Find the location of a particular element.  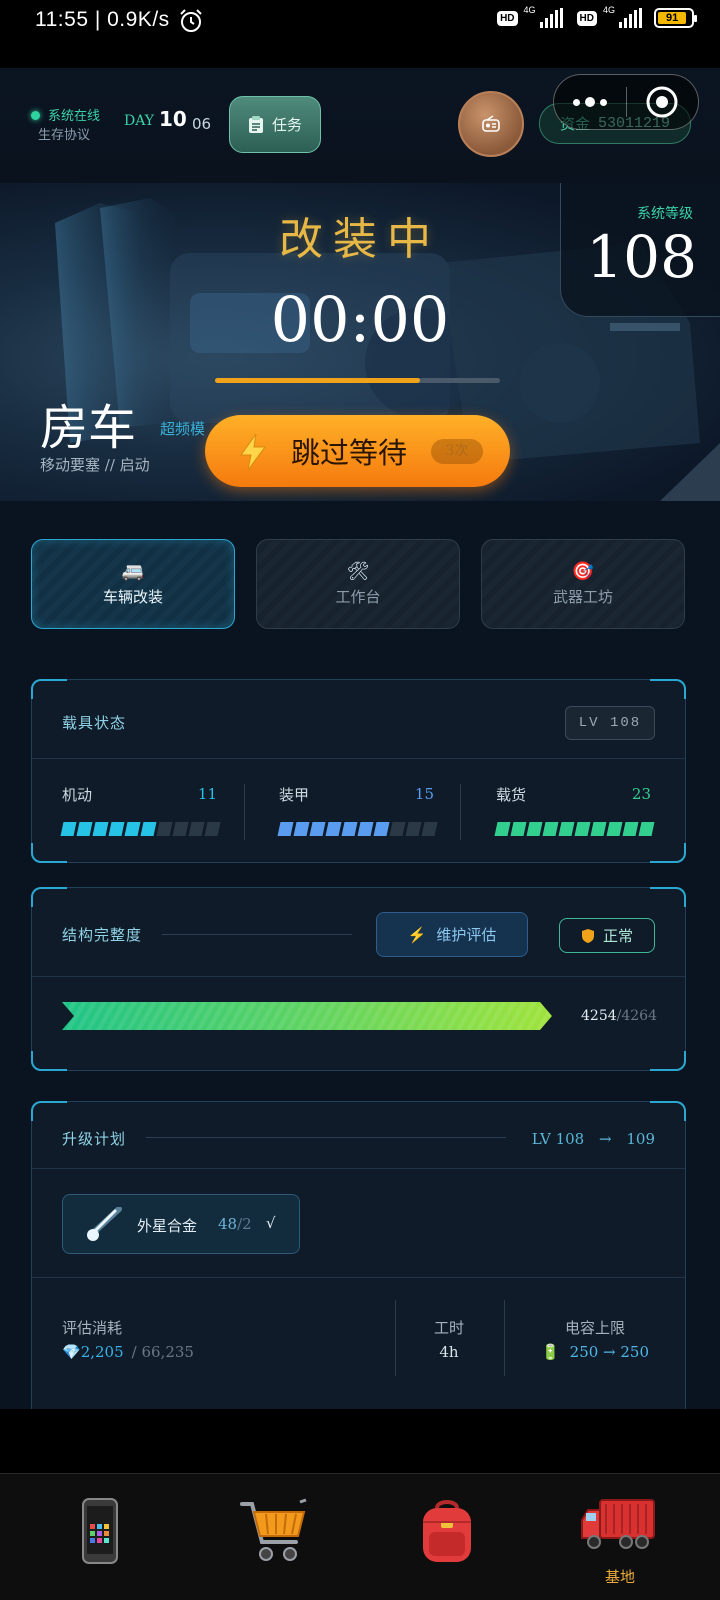

arrow-icon: → is located at coordinates (605, 1139).